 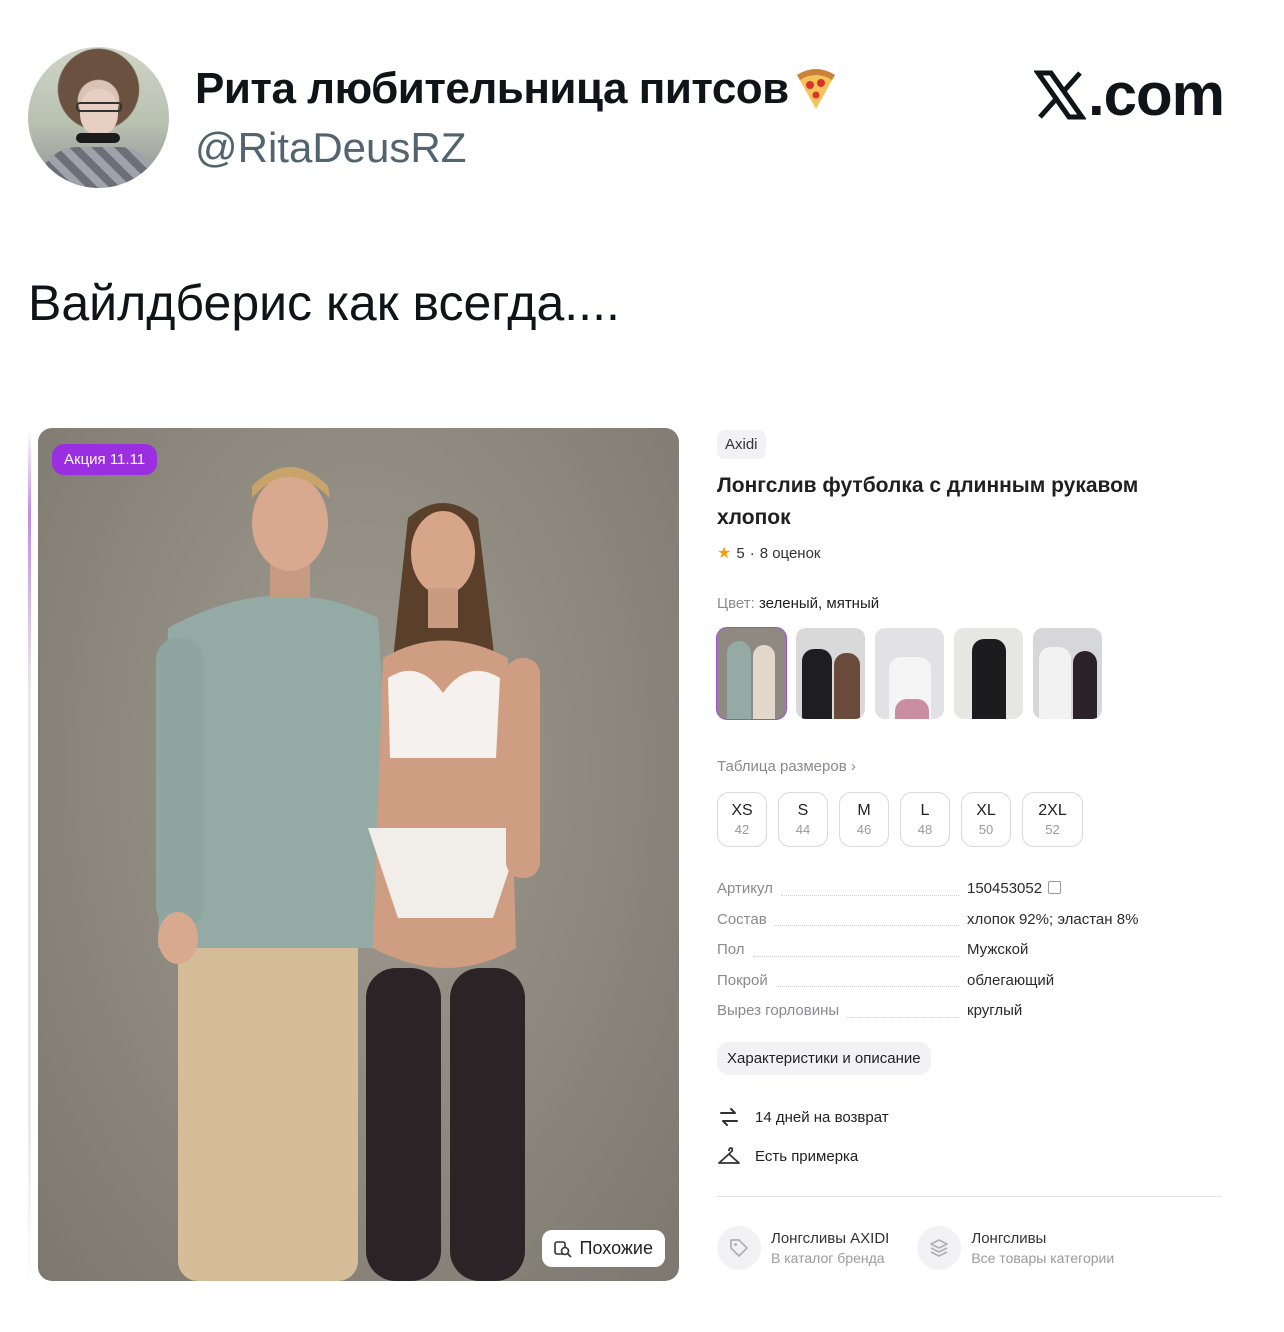 I want to click on display-name-text: Рита любительница питсов, so click(x=492, y=88).